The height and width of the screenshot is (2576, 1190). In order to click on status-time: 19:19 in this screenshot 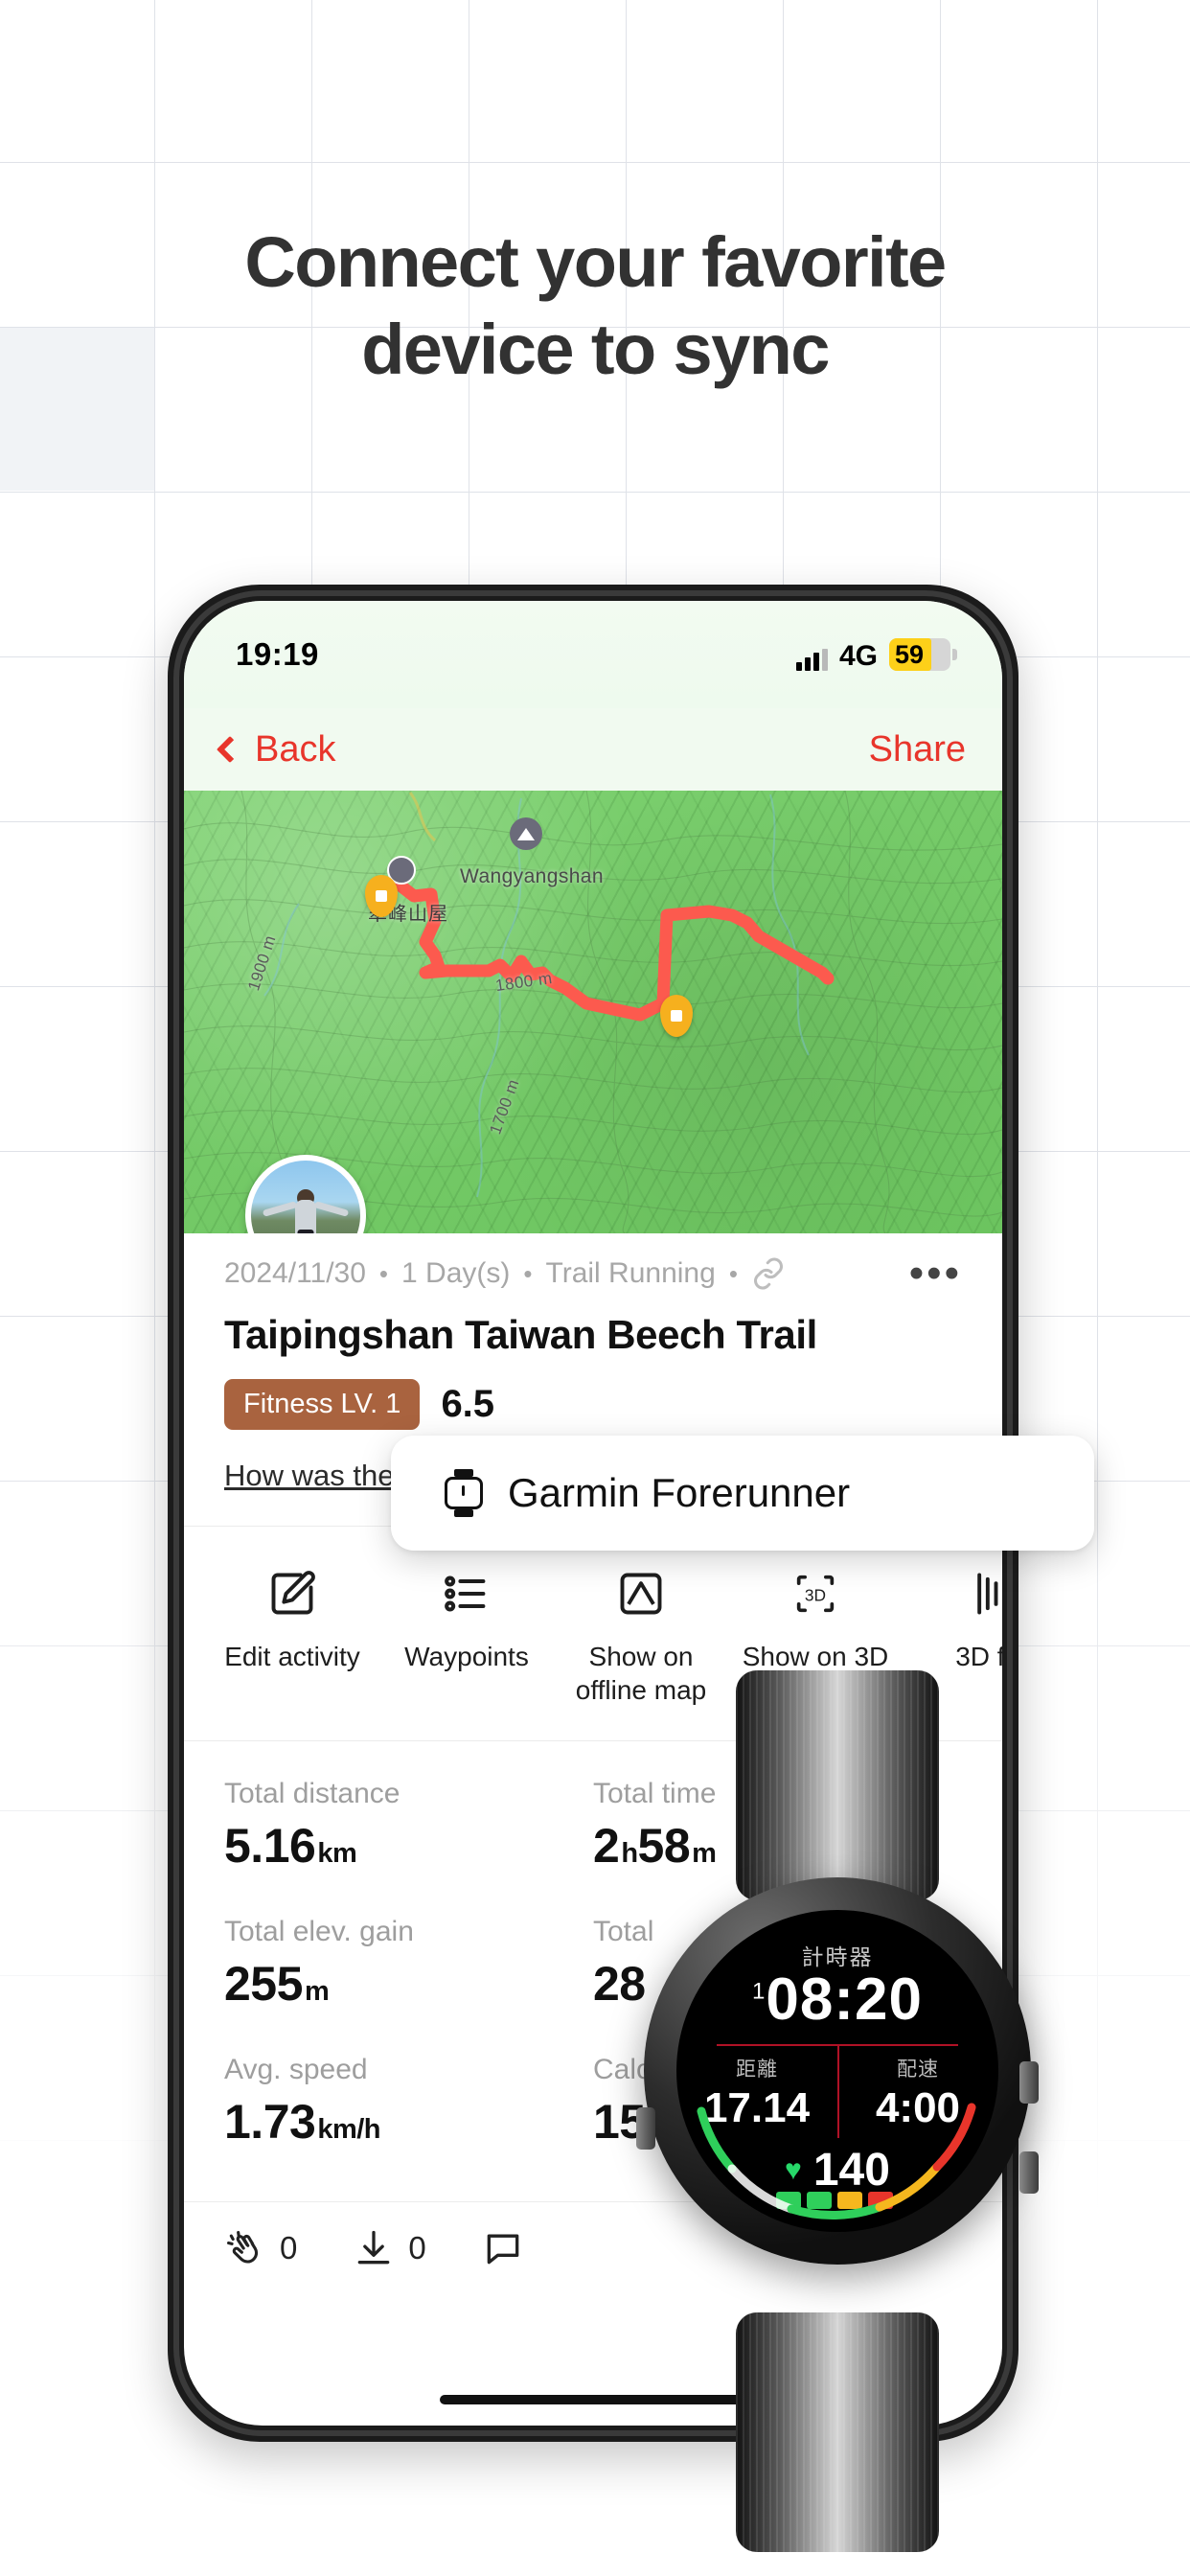, I will do `click(278, 654)`.